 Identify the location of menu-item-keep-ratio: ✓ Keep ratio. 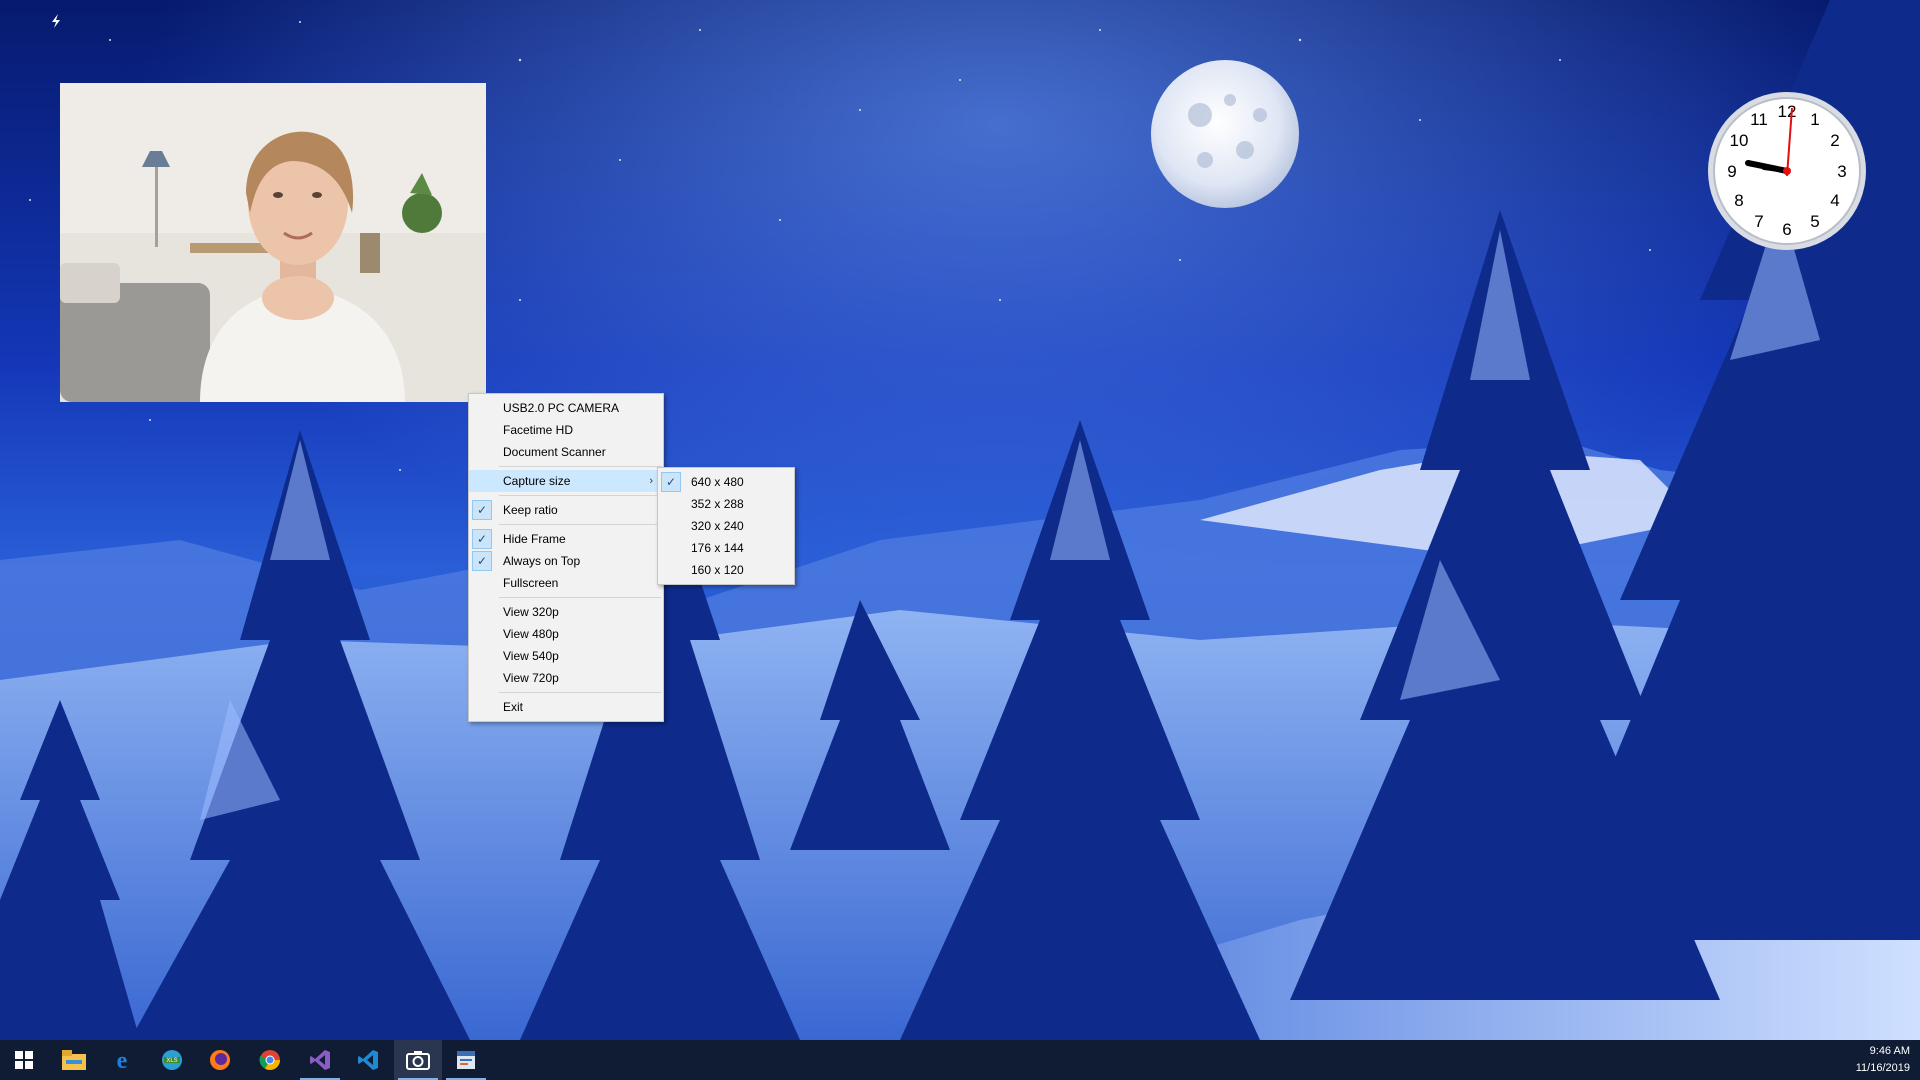
(566, 510).